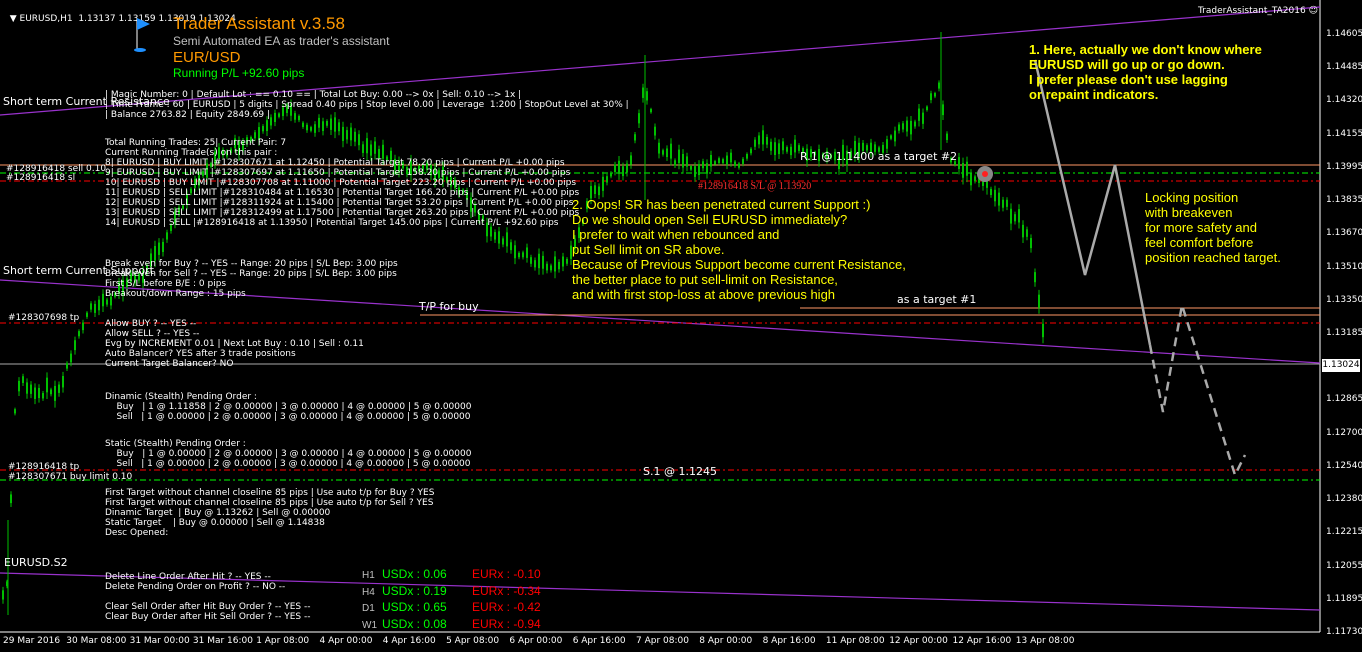 The height and width of the screenshot is (652, 1362). What do you see at coordinates (879, 156) in the screenshot?
I see `r1-target-label: R.1 @ 1.1400 as a target #2` at bounding box center [879, 156].